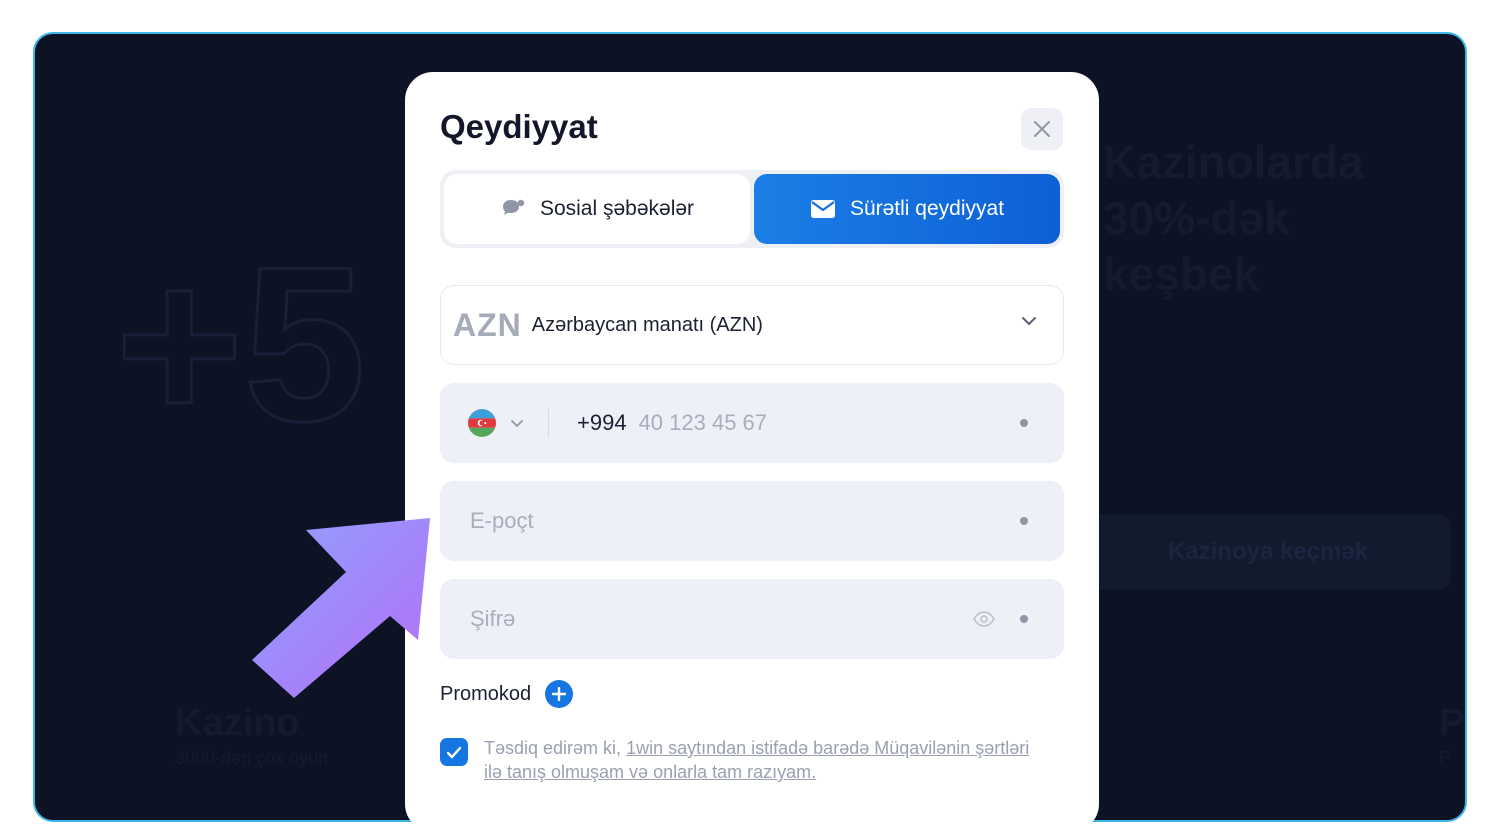 The width and height of the screenshot is (1500, 832). Describe the element at coordinates (482, 423) in the screenshot. I see `azerbaijan-flag-icon` at that location.